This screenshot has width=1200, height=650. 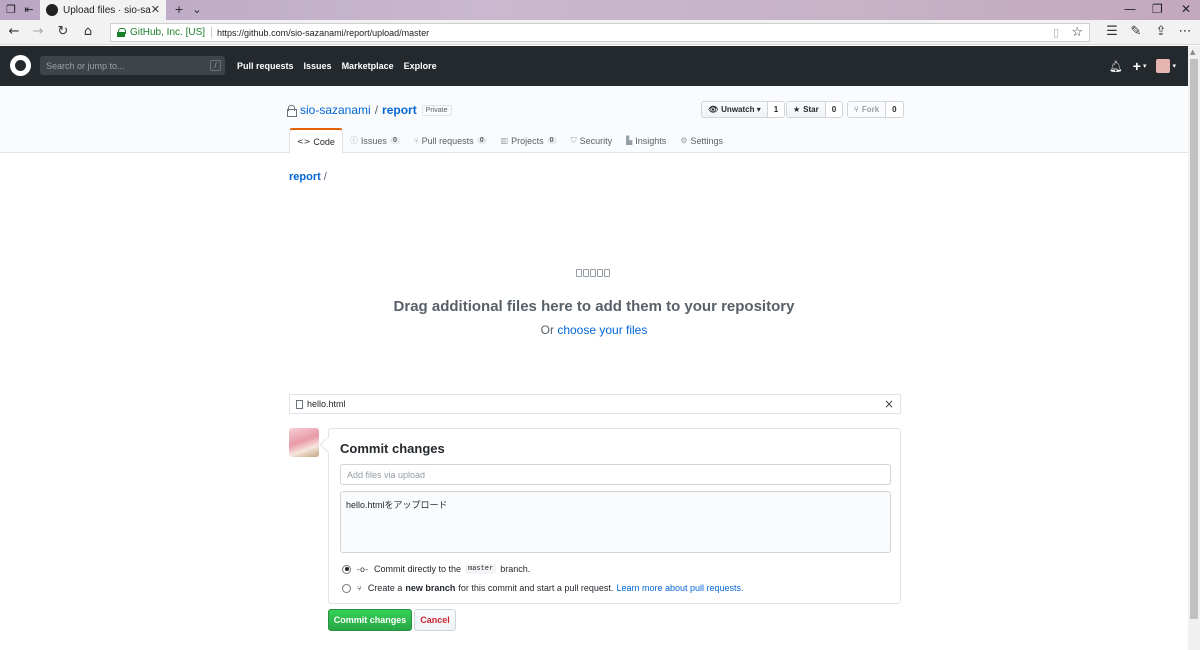 What do you see at coordinates (346, 569) in the screenshot?
I see `commit-direct-radio` at bounding box center [346, 569].